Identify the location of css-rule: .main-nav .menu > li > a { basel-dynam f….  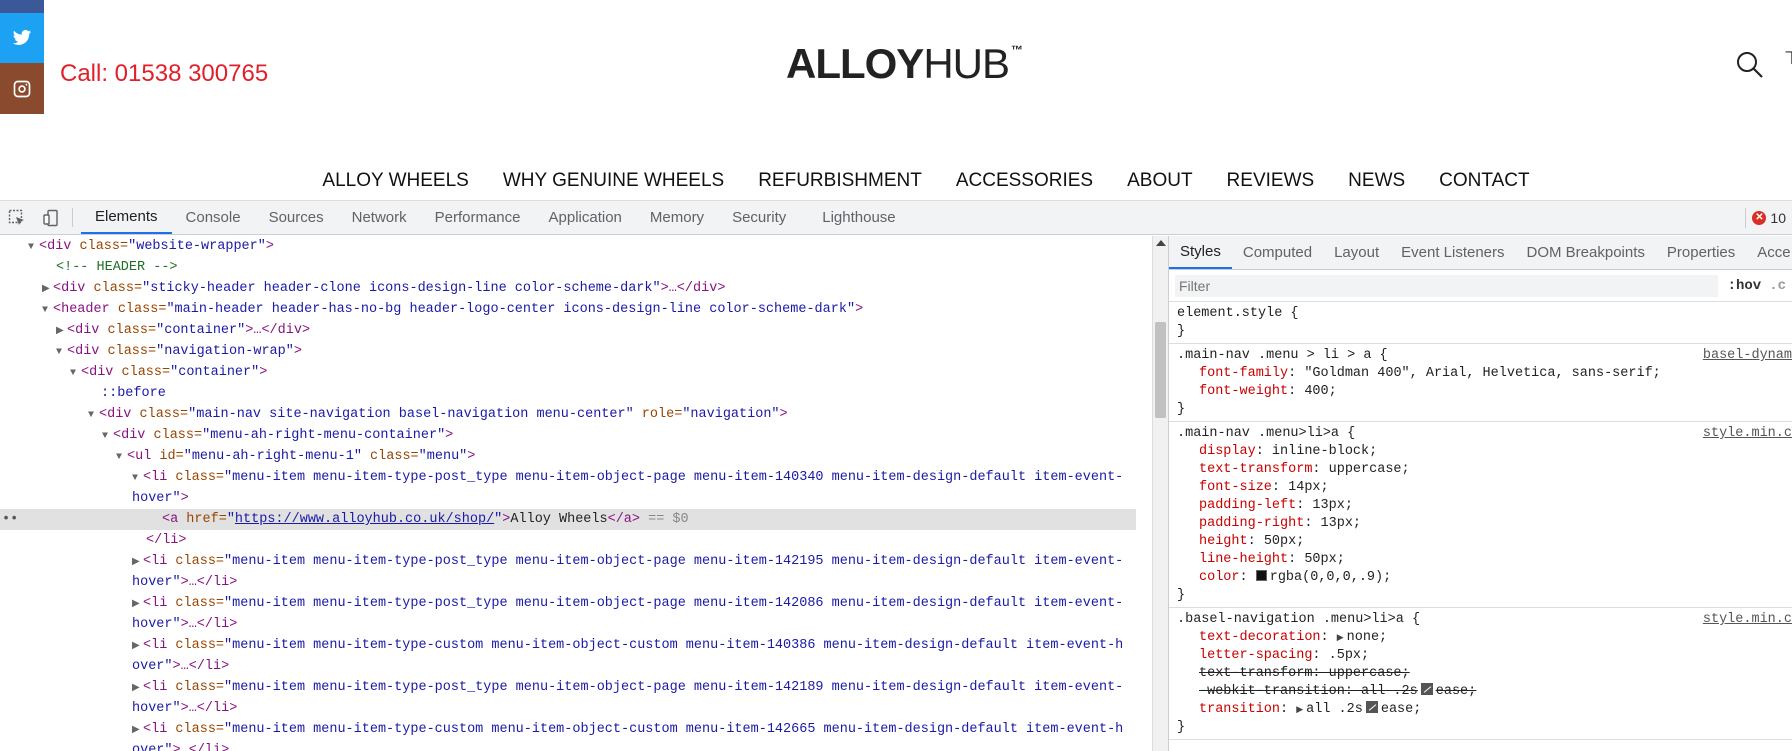
(1480, 383).